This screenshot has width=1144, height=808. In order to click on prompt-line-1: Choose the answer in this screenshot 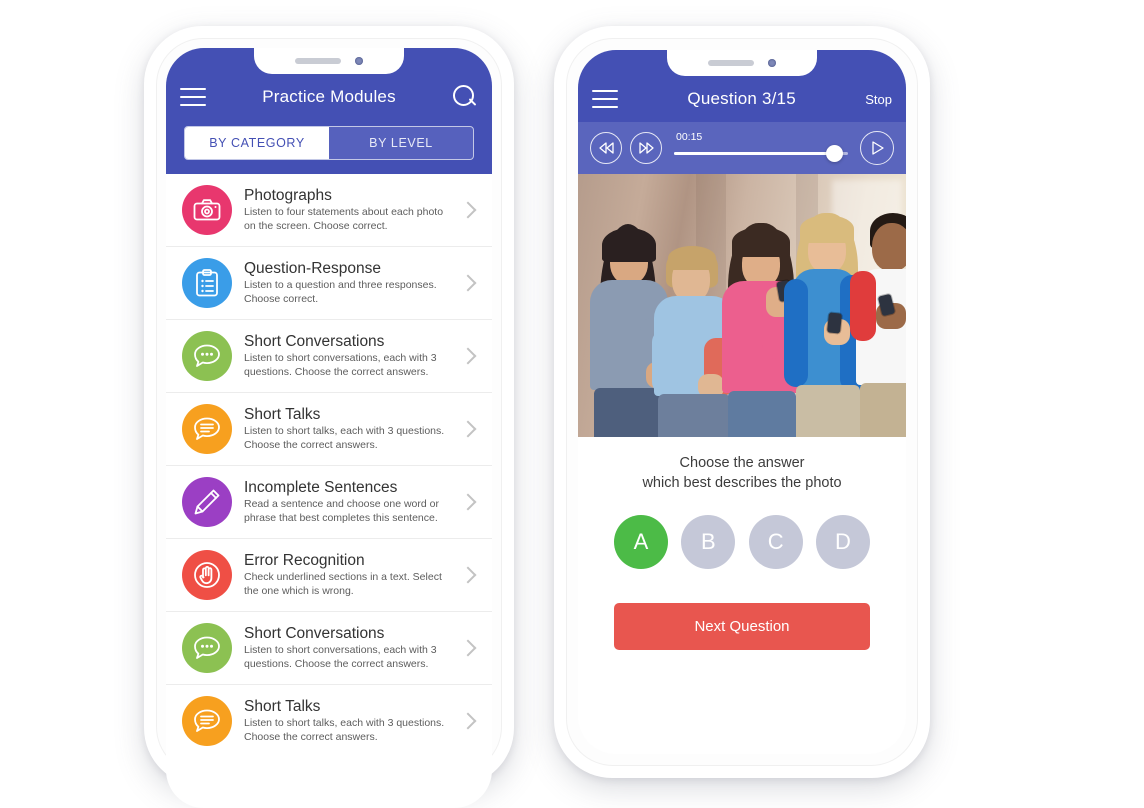, I will do `click(742, 463)`.